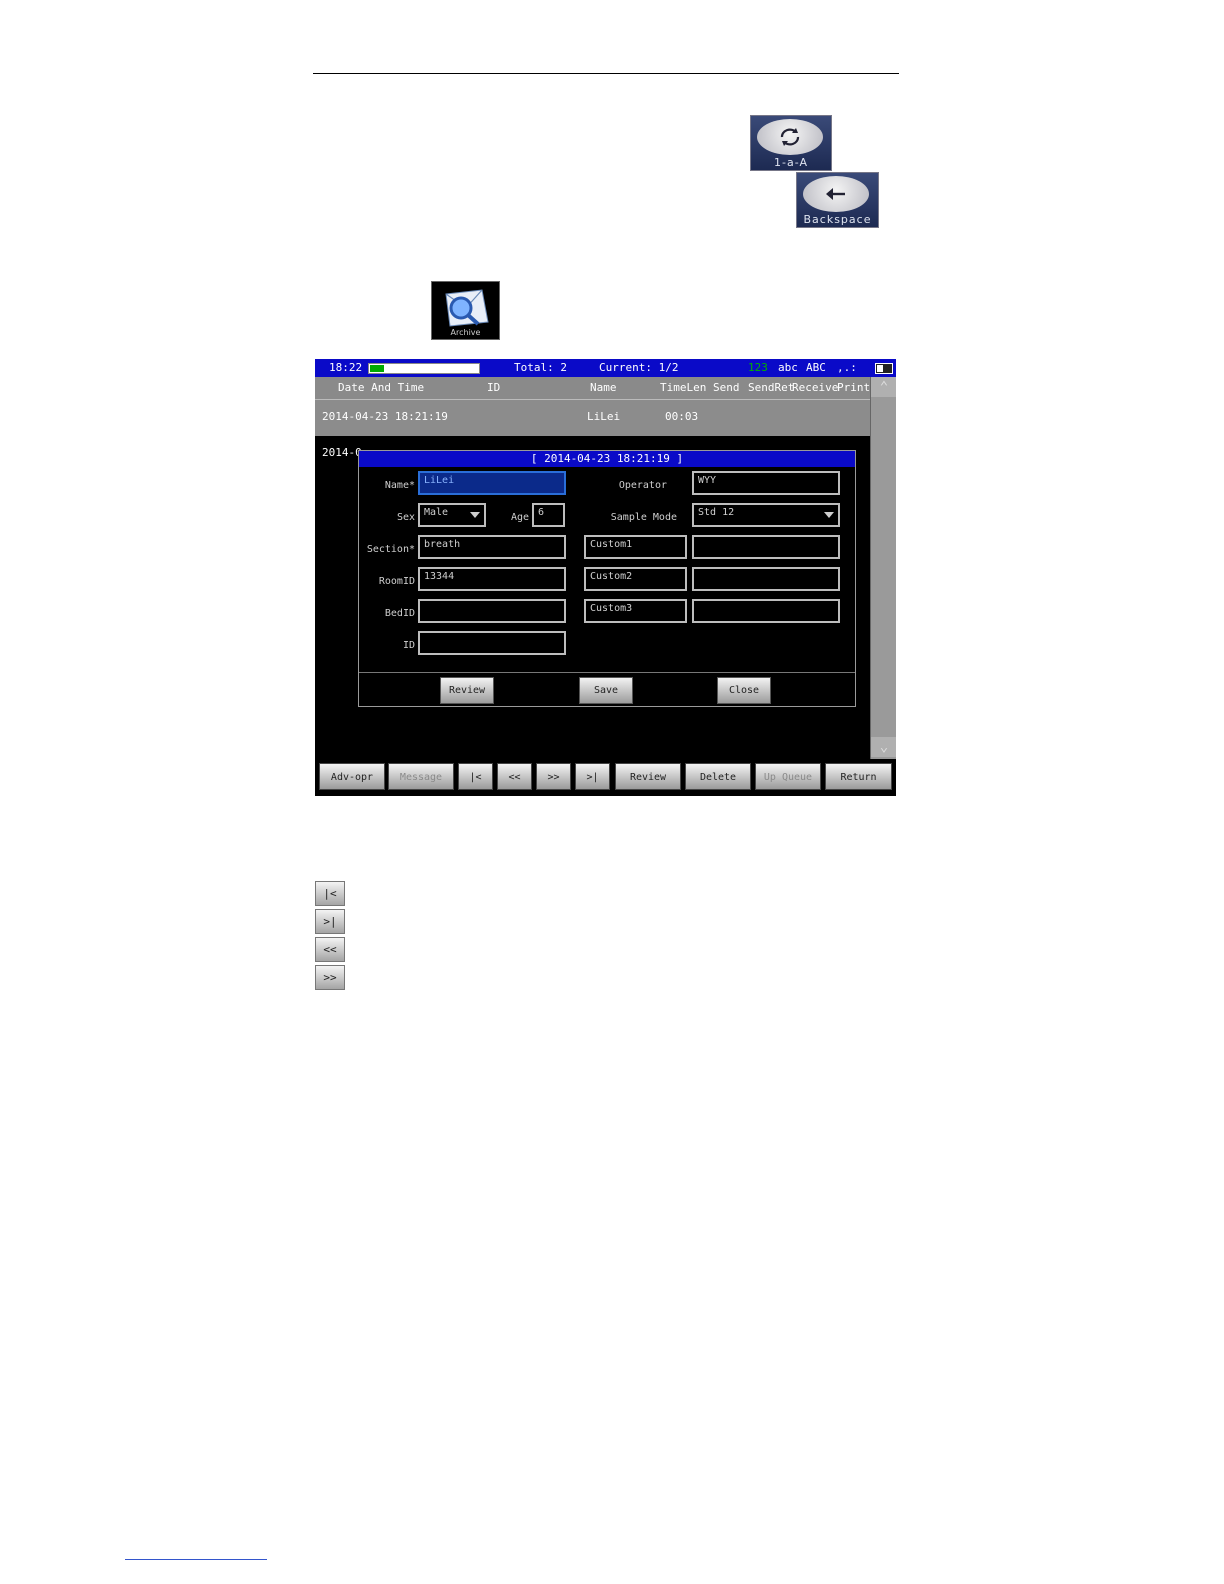 The width and height of the screenshot is (1224, 1584). What do you see at coordinates (408, 645) in the screenshot?
I see `id-label: ID` at bounding box center [408, 645].